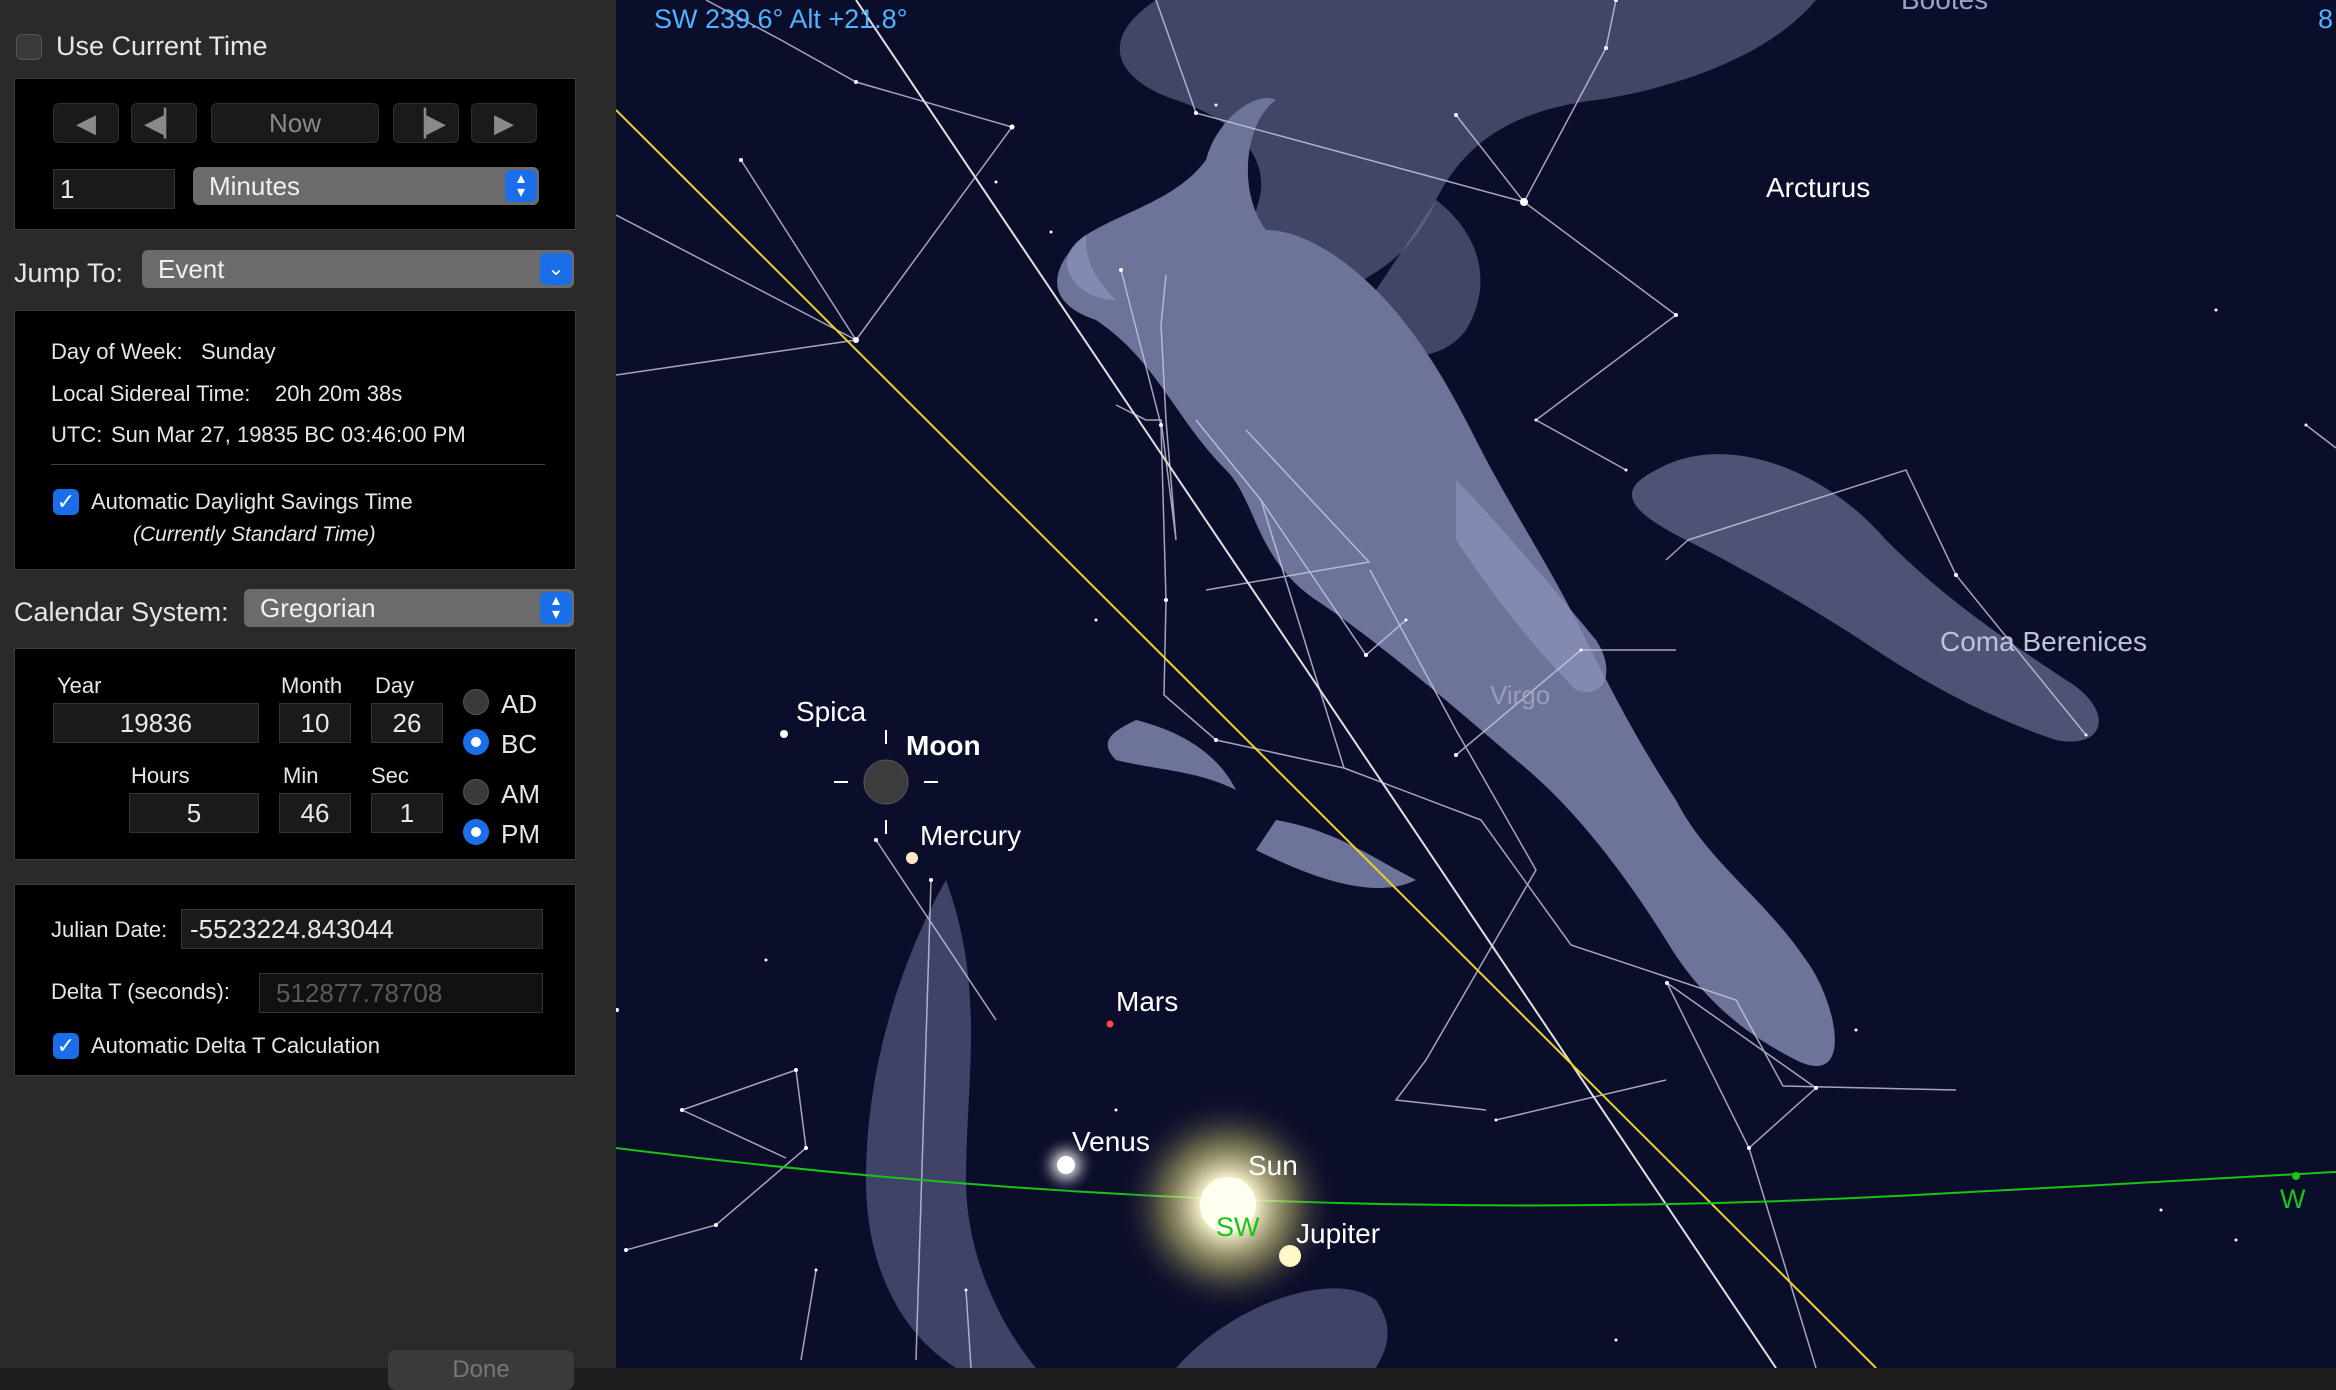 The height and width of the screenshot is (1390, 2336). Describe the element at coordinates (359, 992) in the screenshot. I see `delta-t-value: 512877.78708` at that location.